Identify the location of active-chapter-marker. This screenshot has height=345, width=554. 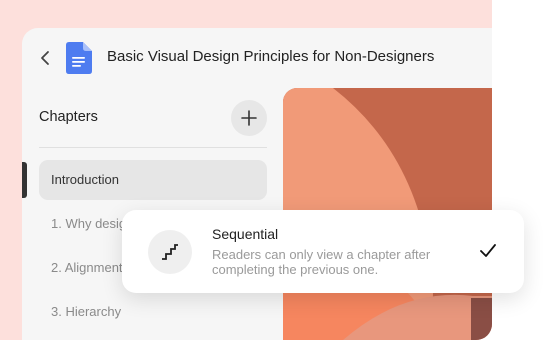
(24, 180).